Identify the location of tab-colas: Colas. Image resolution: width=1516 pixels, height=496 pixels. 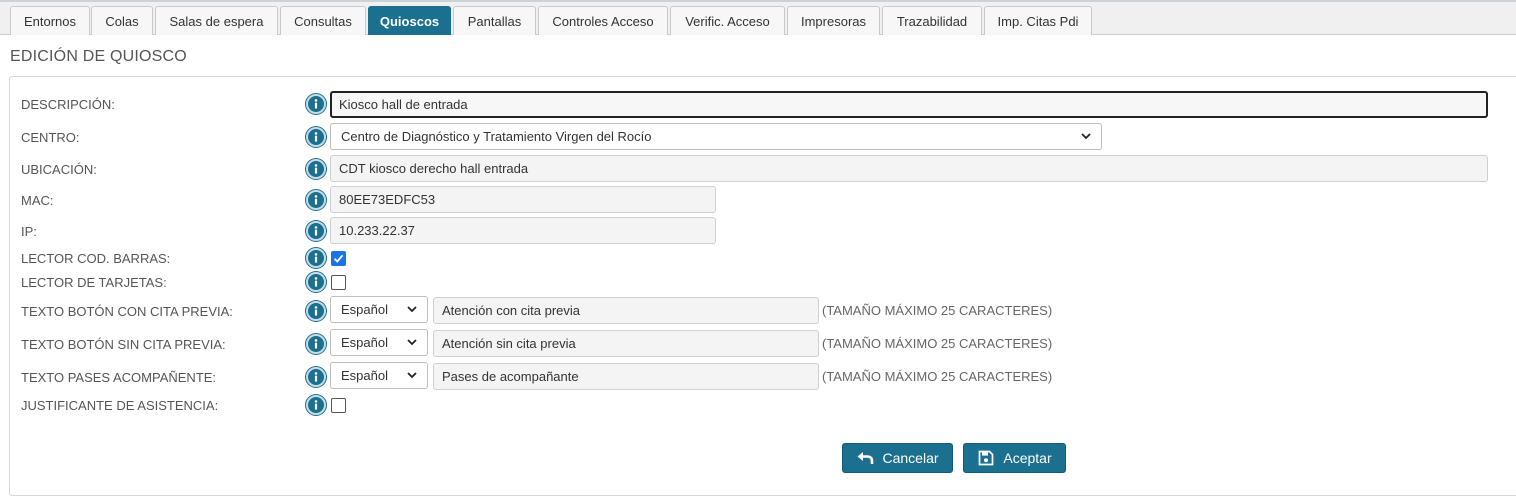
(122, 20).